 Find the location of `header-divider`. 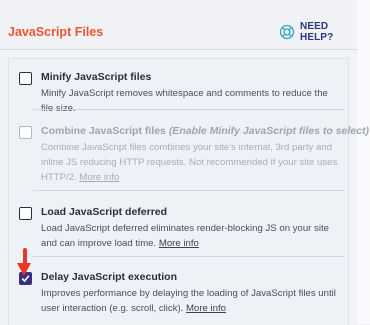

header-divider is located at coordinates (178, 49).